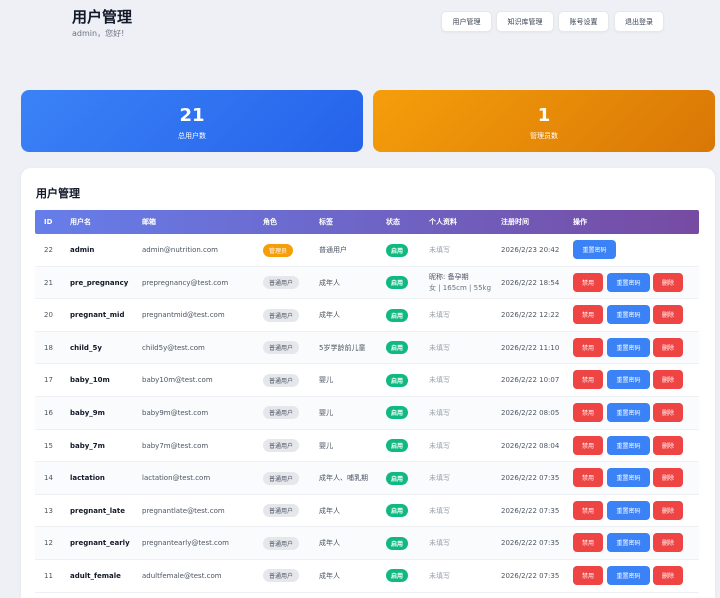  What do you see at coordinates (48, 412) in the screenshot?
I see `user-id: 16` at bounding box center [48, 412].